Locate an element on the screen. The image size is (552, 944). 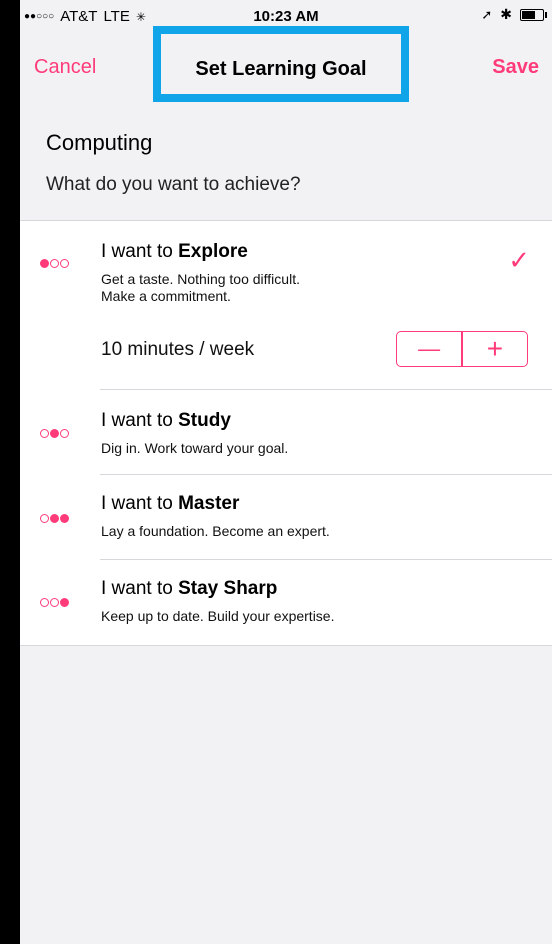
goal-description: Dig in. Work toward your goal. is located at coordinates (195, 448).